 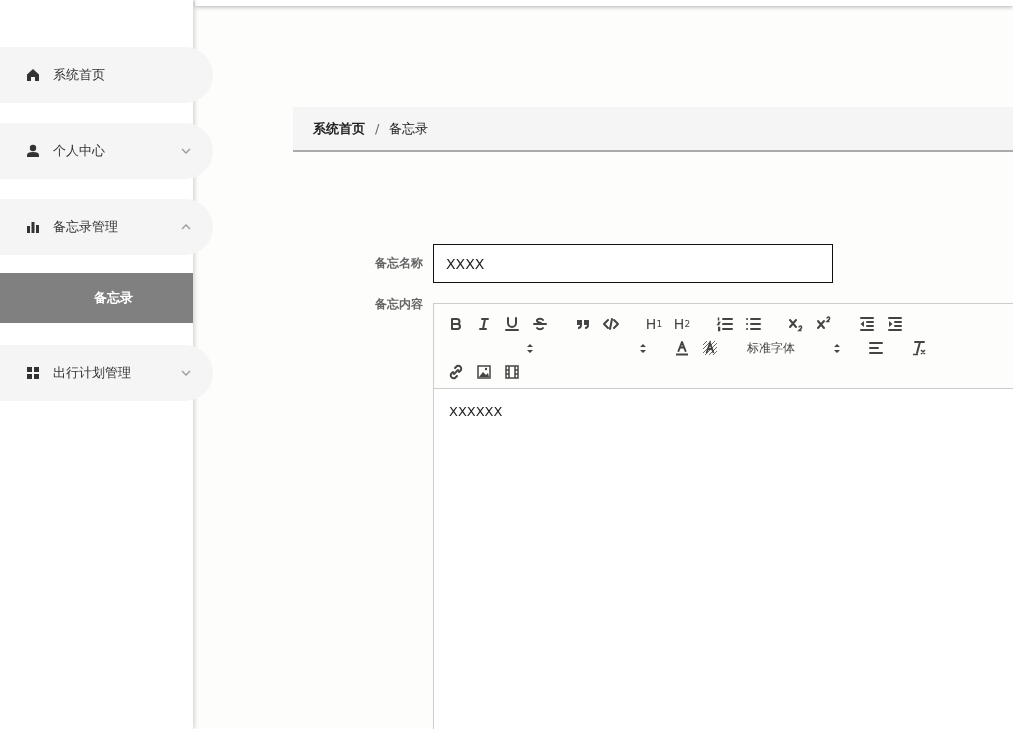 I want to click on breadcrumb-item: 备忘录, so click(x=409, y=128).